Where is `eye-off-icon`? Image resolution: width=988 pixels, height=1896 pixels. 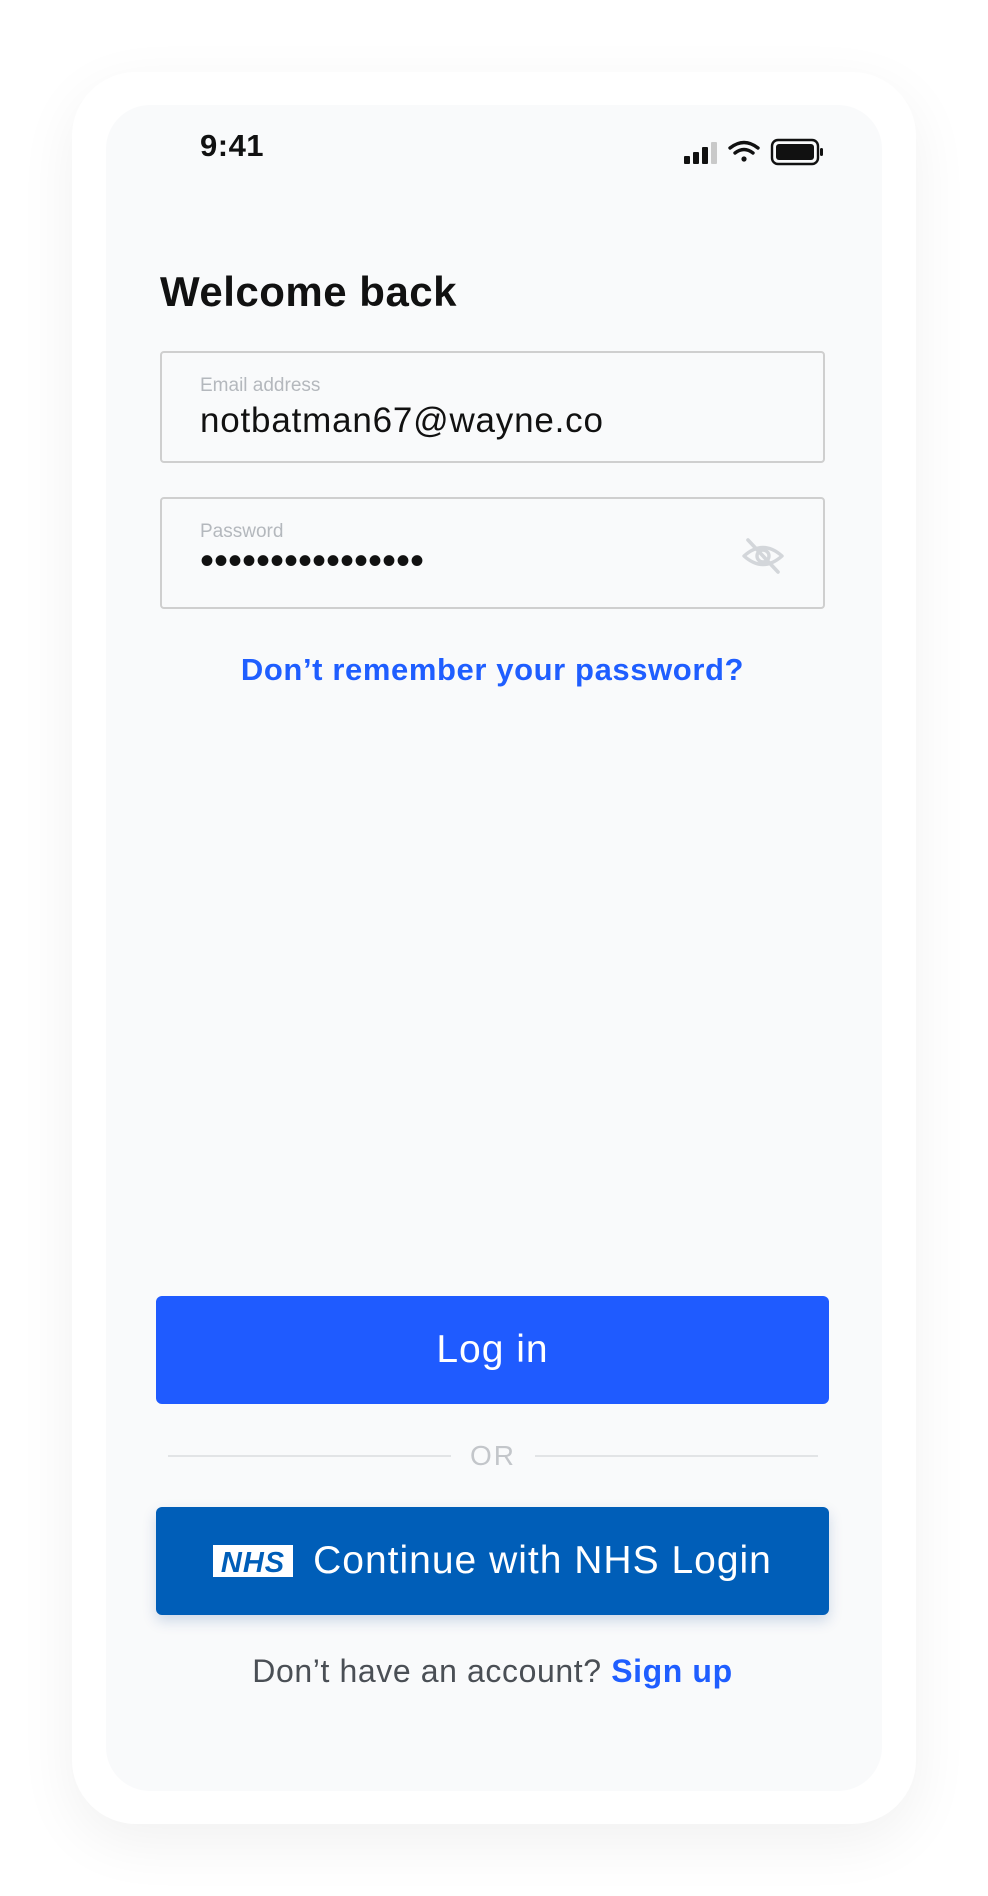
eye-off-icon is located at coordinates (763, 556).